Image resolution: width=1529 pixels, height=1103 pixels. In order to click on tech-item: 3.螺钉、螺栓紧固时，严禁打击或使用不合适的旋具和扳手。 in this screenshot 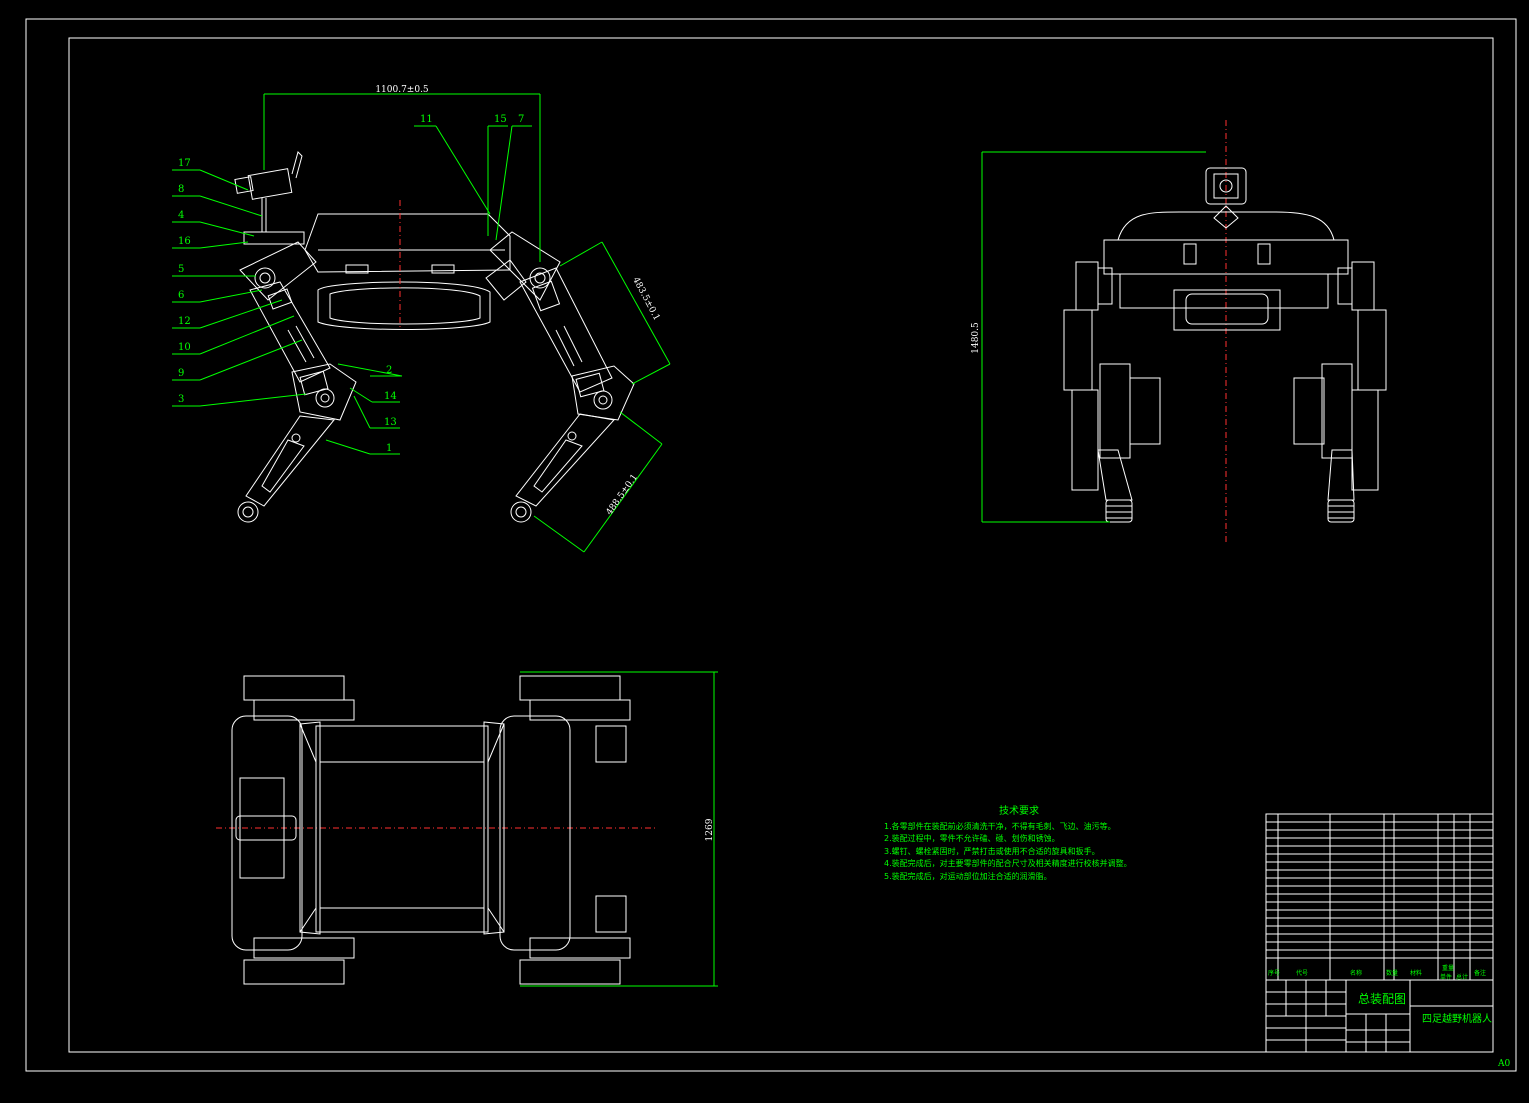, I will do `click(992, 851)`.